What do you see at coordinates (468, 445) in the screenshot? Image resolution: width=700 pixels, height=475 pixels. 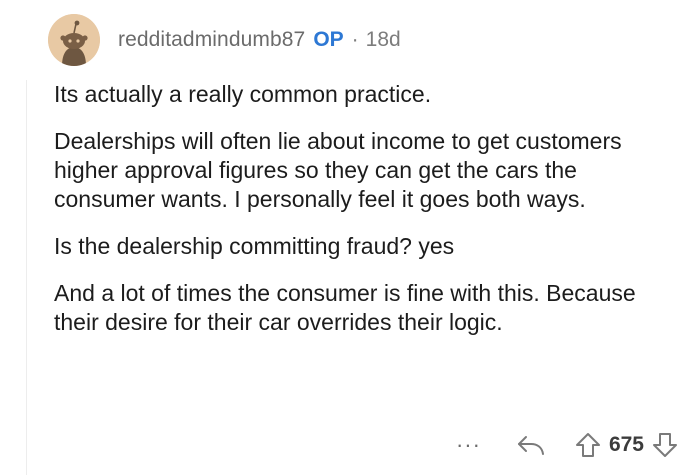 I see `more-options-button: ···` at bounding box center [468, 445].